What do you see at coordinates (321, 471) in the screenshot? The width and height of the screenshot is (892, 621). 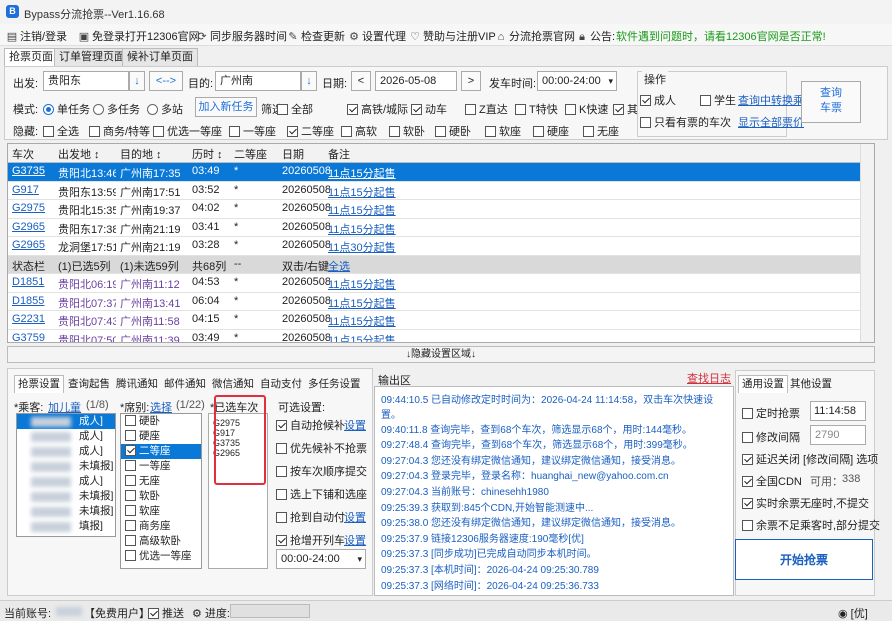 I see `option-2-checkbox: 按车次顺序提交` at bounding box center [321, 471].